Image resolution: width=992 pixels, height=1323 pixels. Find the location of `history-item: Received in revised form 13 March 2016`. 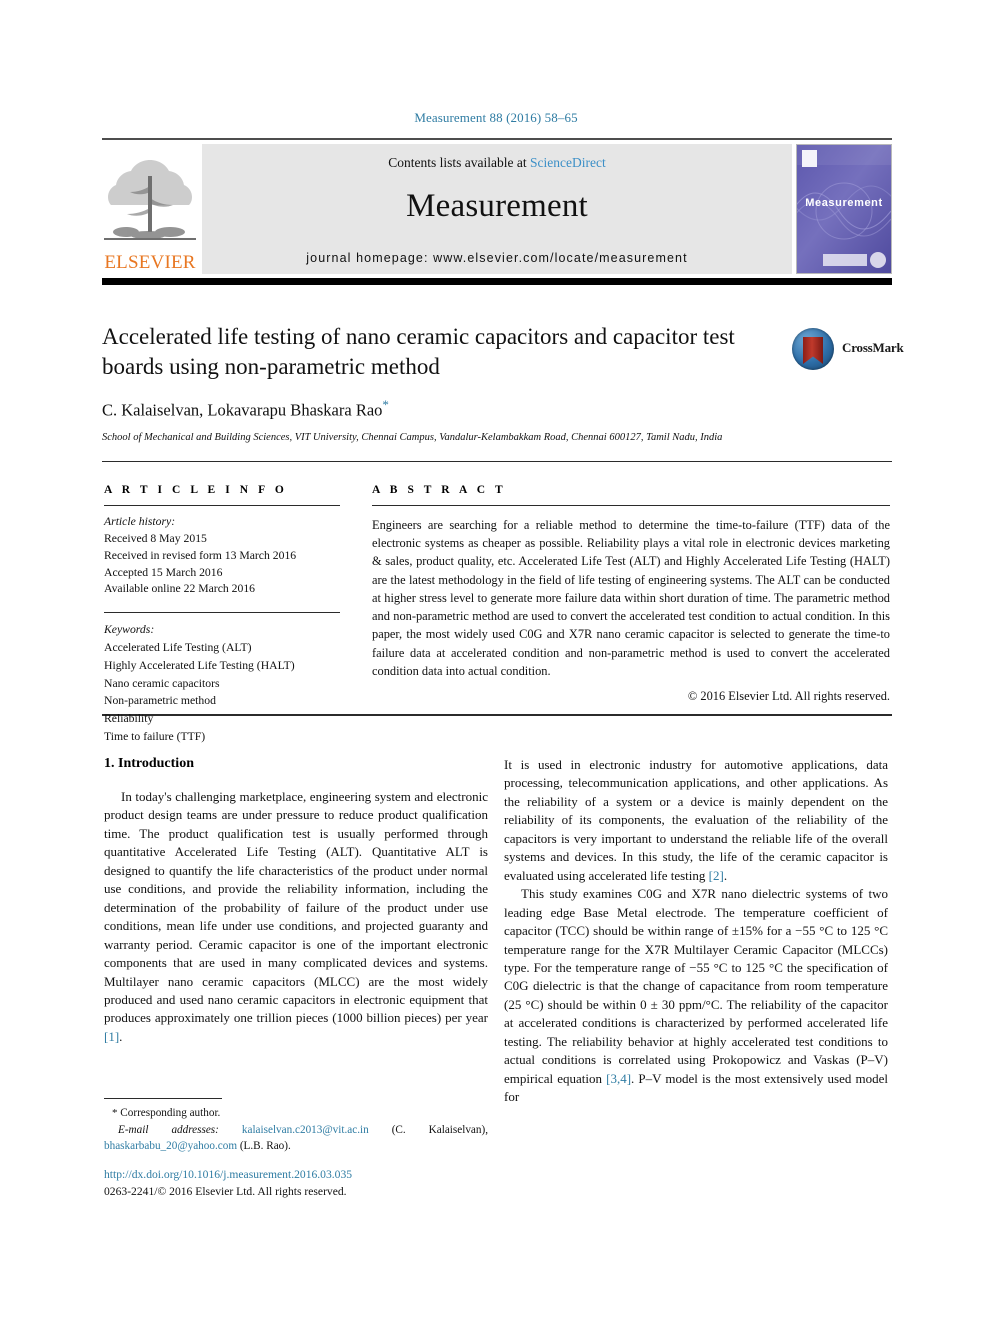

history-item: Received in revised form 13 March 2016 is located at coordinates (200, 555).